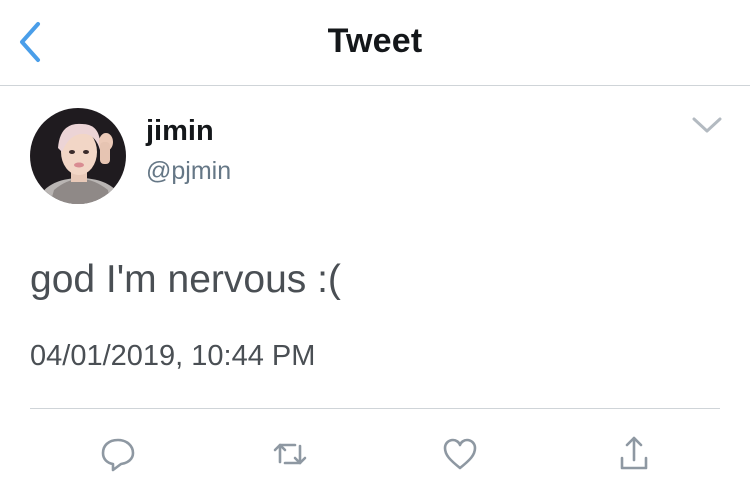 This screenshot has height=493, width=750. Describe the element at coordinates (188, 171) in the screenshot. I see `author-handle: @pjmin` at that location.